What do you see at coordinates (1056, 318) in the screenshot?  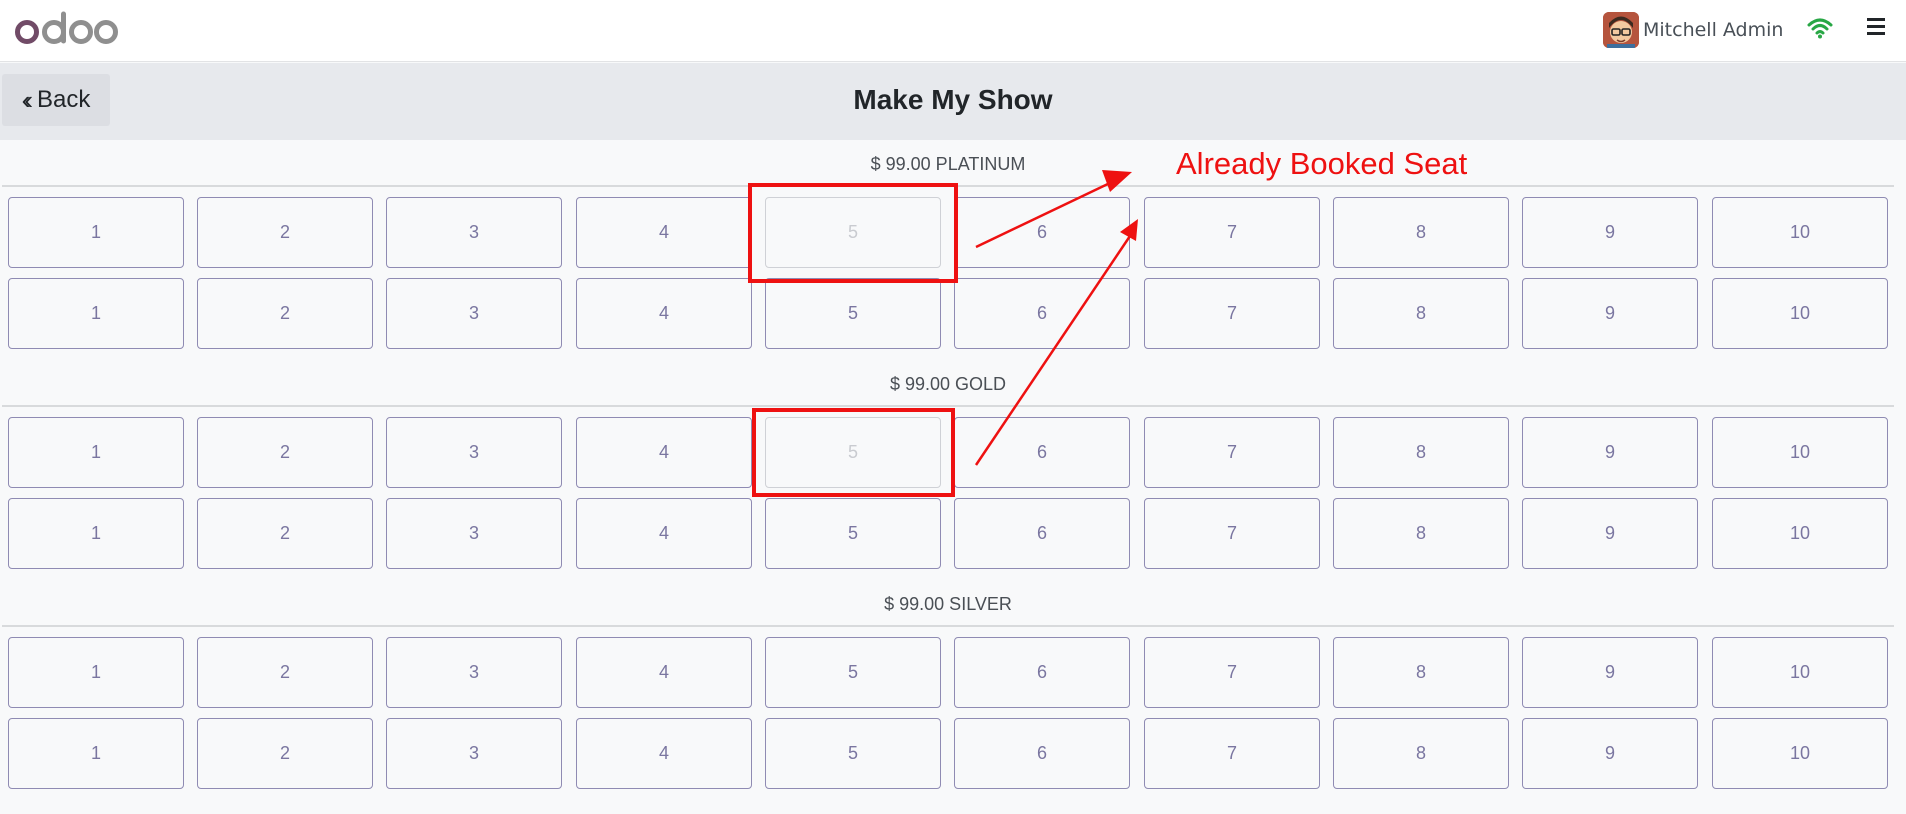 I see `annotation-arrows` at bounding box center [1056, 318].